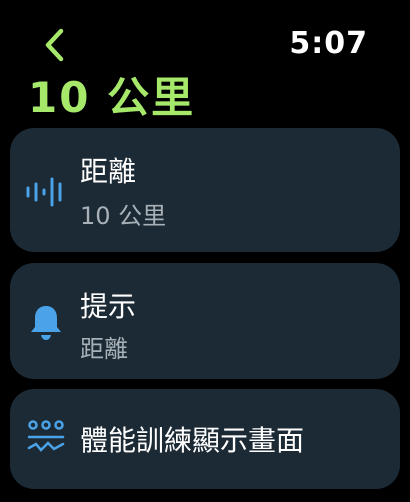 This screenshot has width=410, height=502. I want to click on clock-time: 5:07, so click(328, 43).